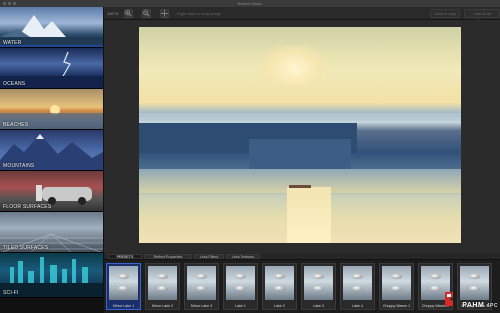  I want to click on category-label: WATER, so click(12, 43).